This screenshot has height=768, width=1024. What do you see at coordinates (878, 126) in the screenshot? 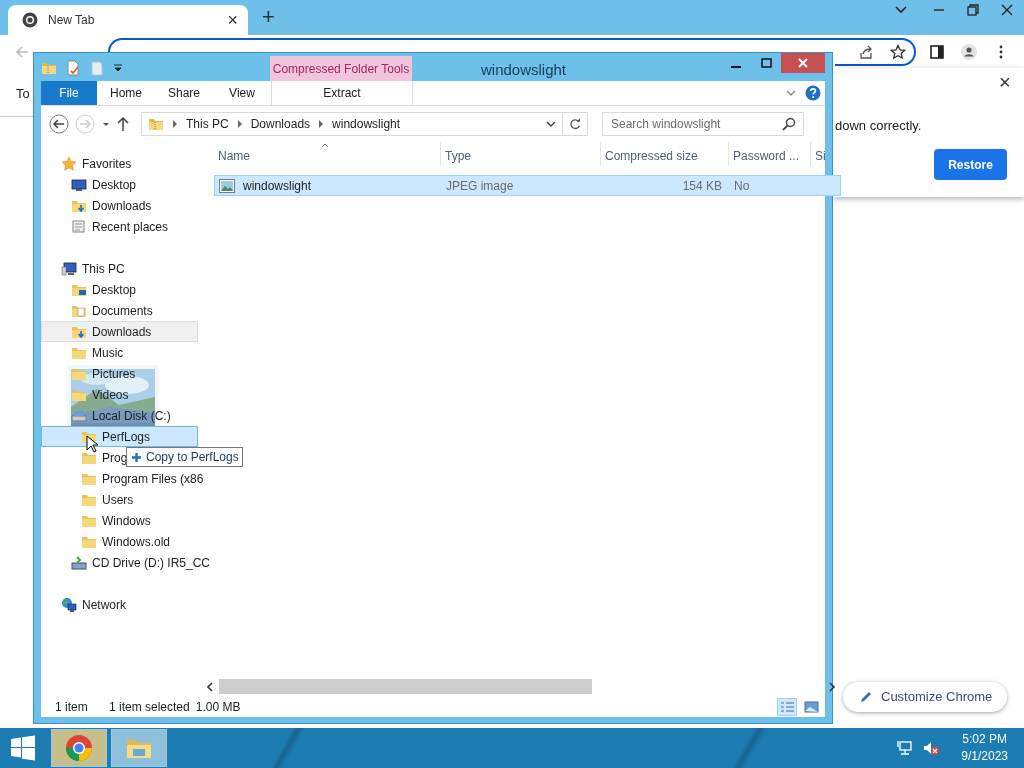
I see `popup-message: down correctly.` at bounding box center [878, 126].